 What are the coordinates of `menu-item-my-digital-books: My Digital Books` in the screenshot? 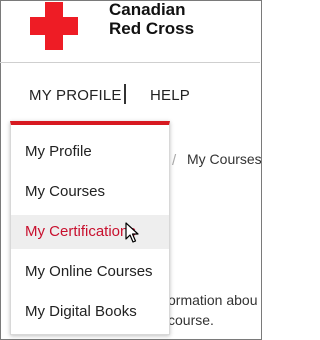 It's located at (90, 312).